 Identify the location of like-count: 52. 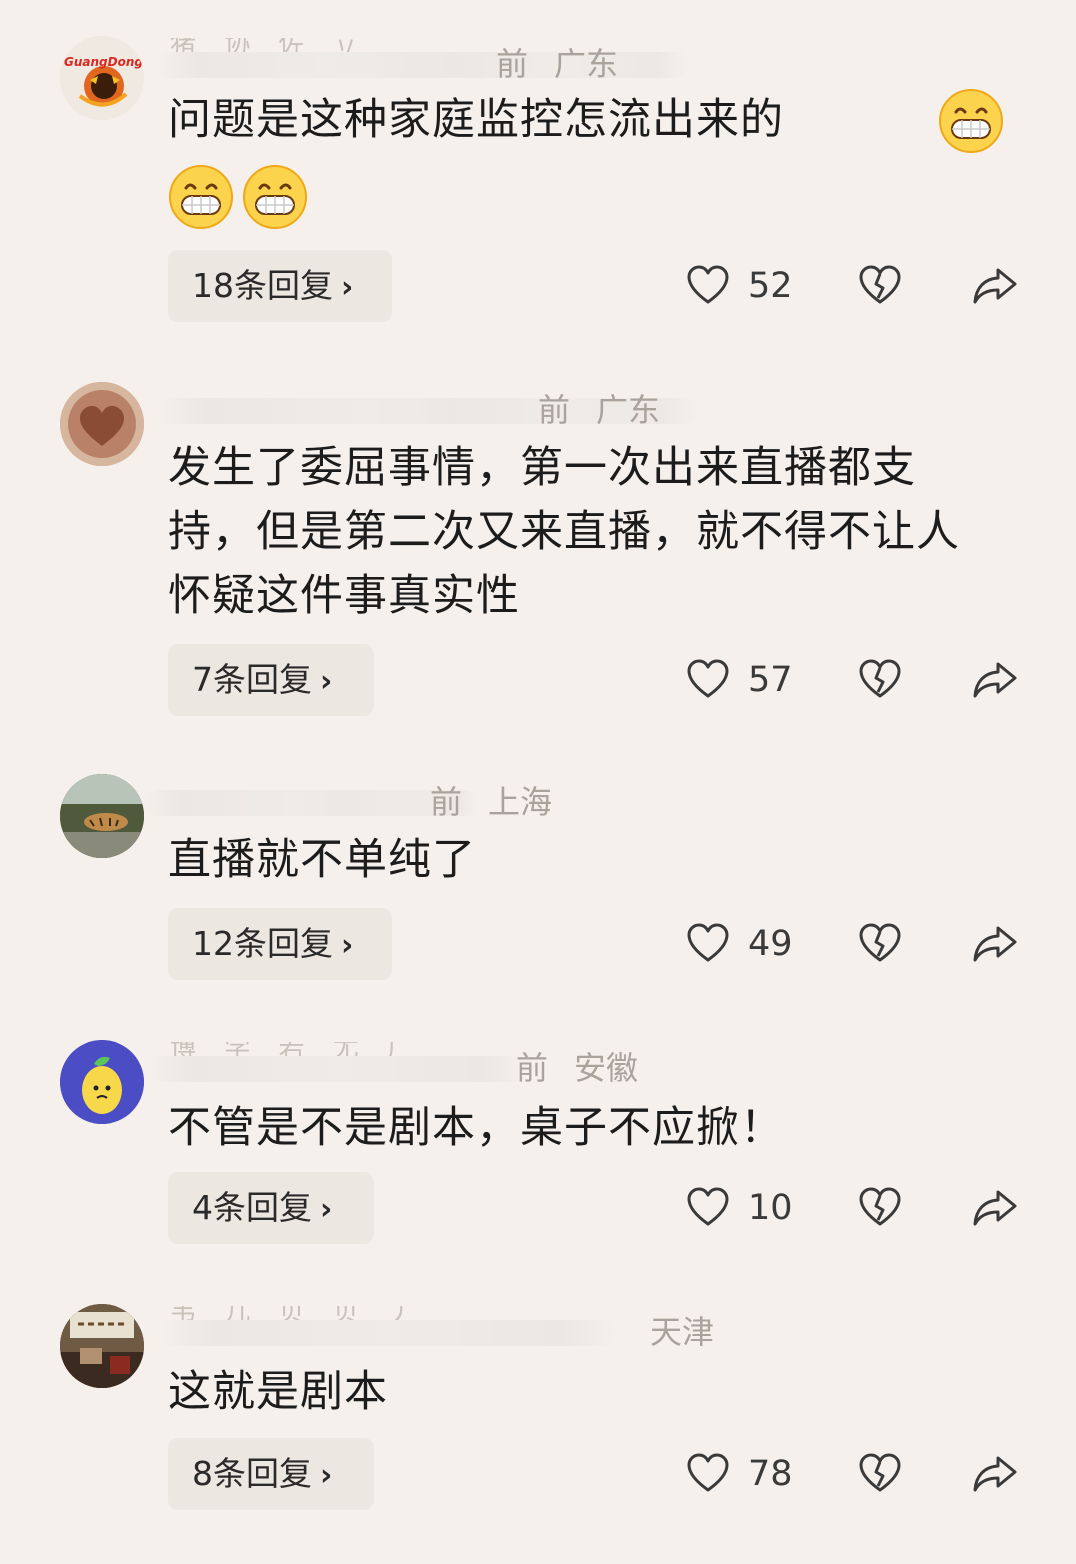
(770, 286).